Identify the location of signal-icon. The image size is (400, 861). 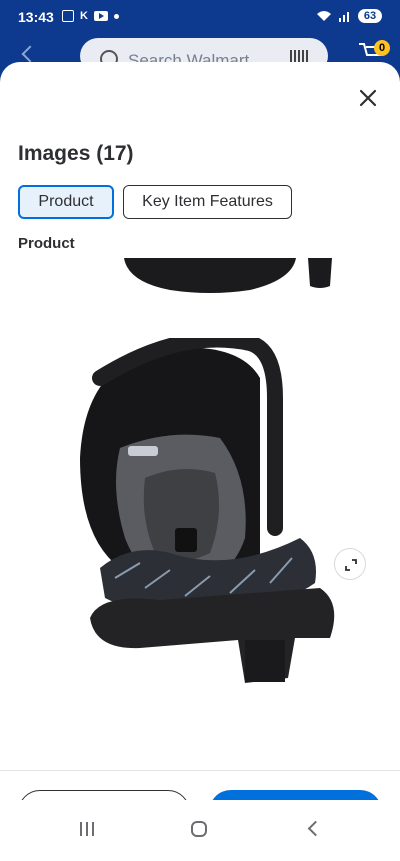
(344, 17).